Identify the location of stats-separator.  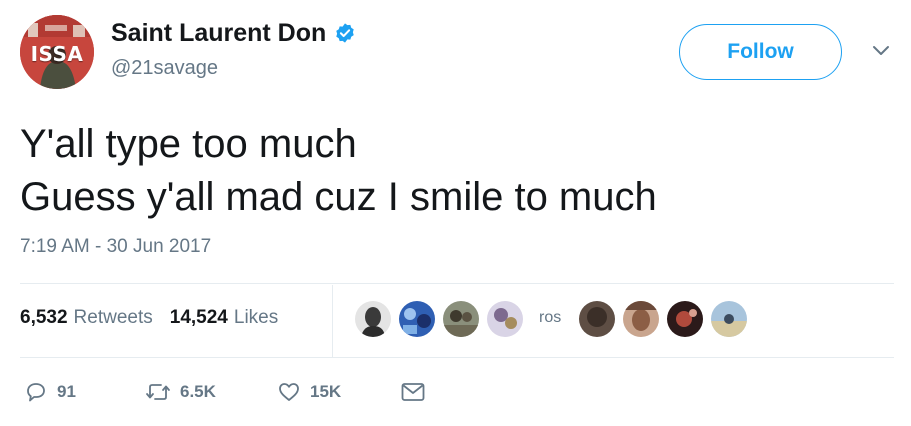
(332, 321).